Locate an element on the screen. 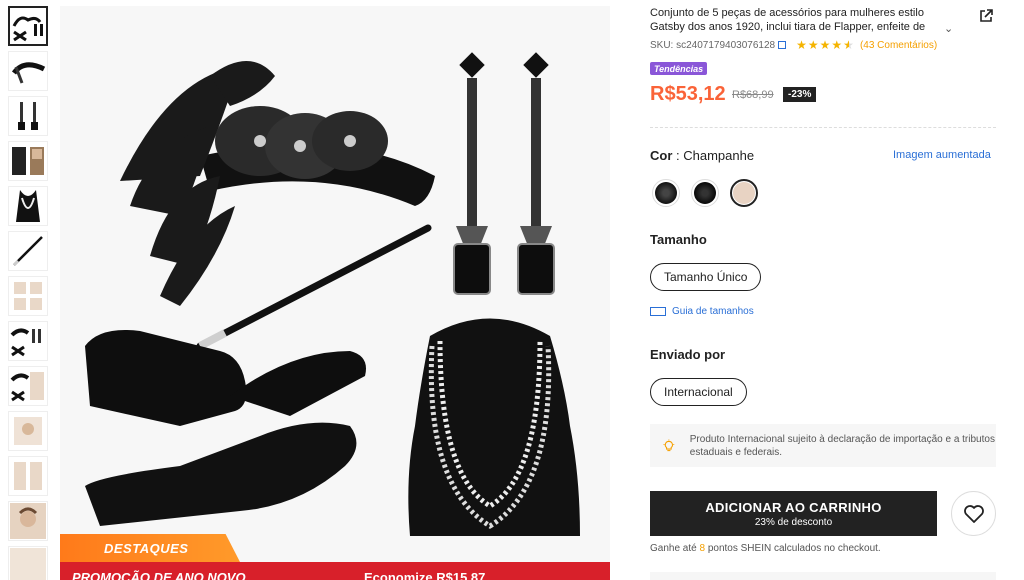 Image resolution: width=1024 pixels, height=580 pixels. size-guide-link: Guia de tamanhos is located at coordinates (702, 311).